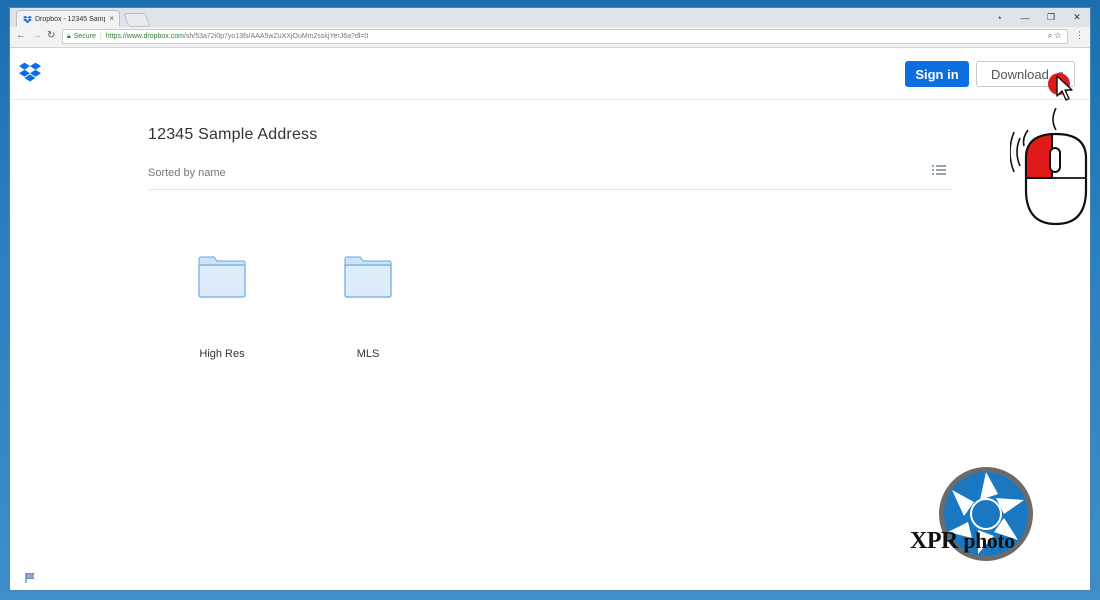  Describe the element at coordinates (21, 35) in the screenshot. I see `back-icon: ←` at that location.